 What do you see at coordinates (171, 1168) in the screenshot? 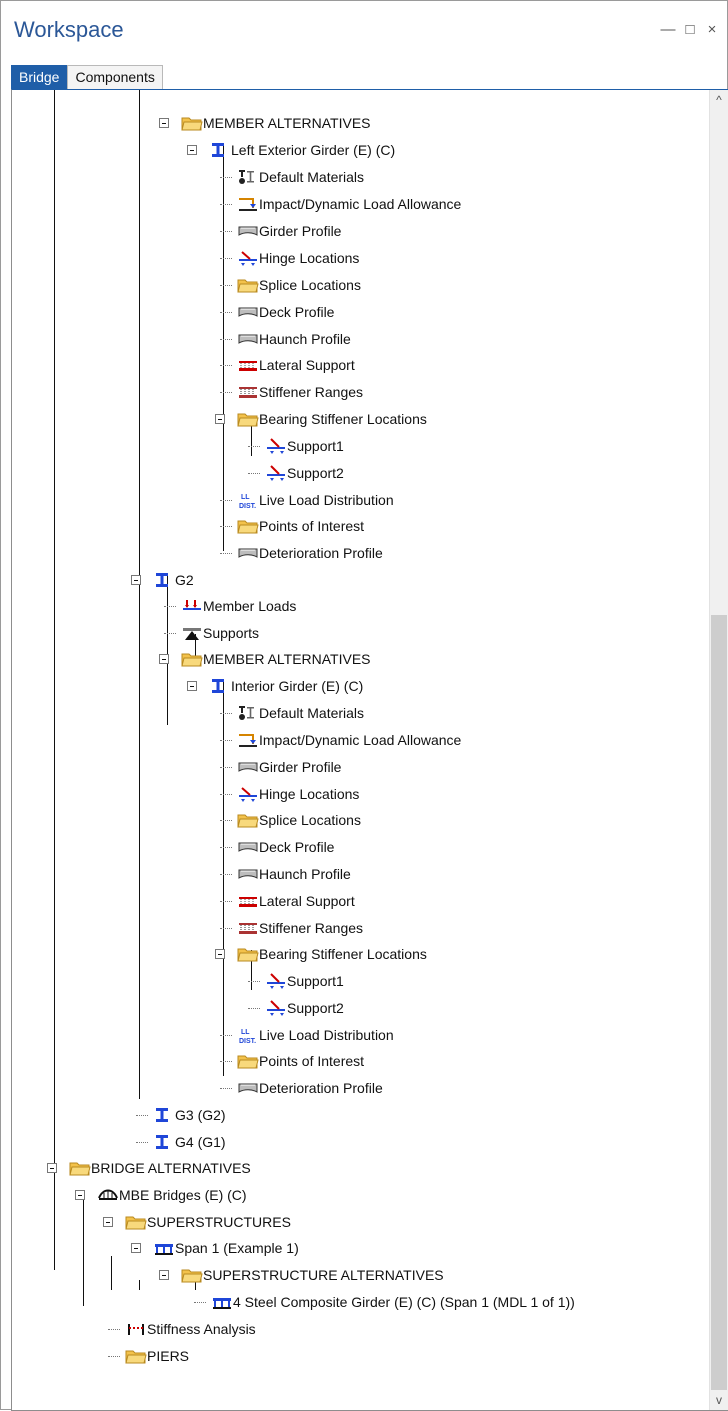
I see `tree-node-label: BRIDGE ALTERNATIVES` at bounding box center [171, 1168].